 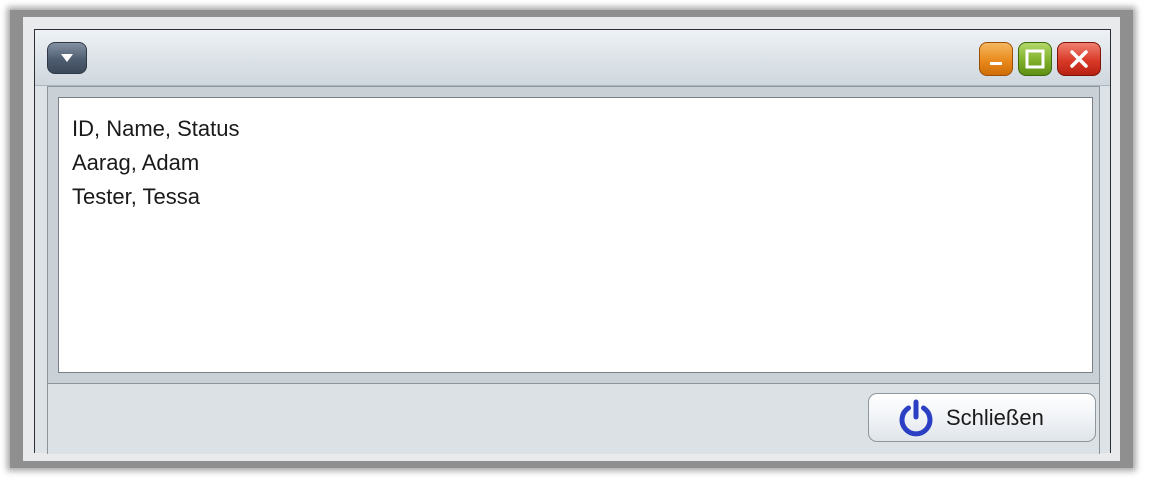 I want to click on maximize-button, so click(x=1035, y=59).